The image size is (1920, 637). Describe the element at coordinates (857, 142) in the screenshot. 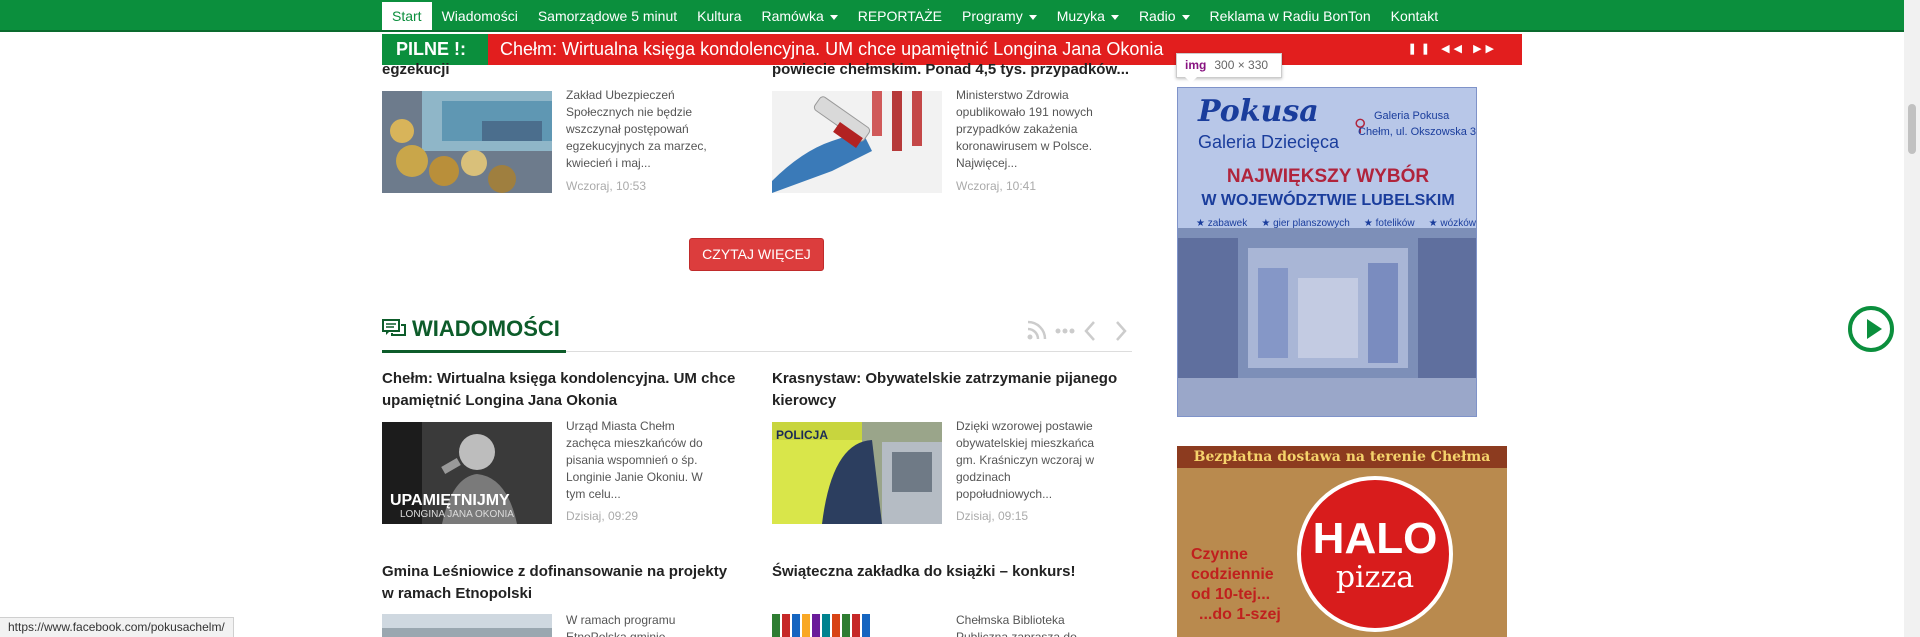

I see `article-thumbnail-coronavirus-test` at that location.